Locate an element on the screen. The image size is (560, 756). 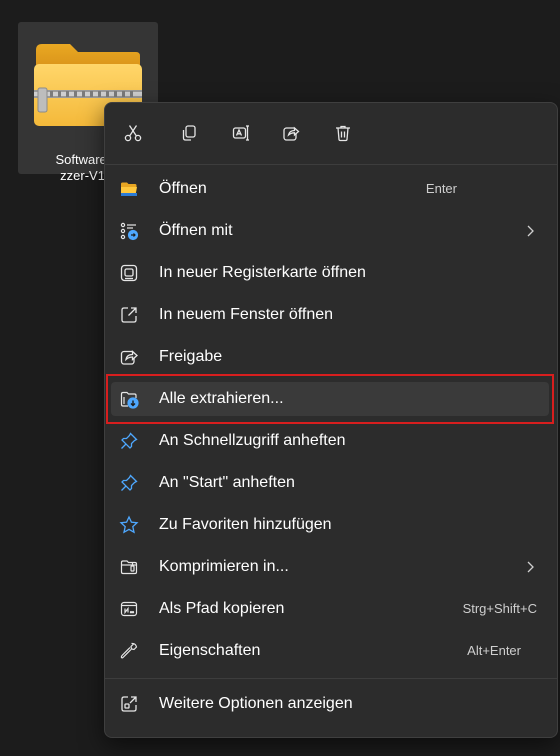
menu-item-pin-start: An "Start" anheften is located at coordinates (330, 483).